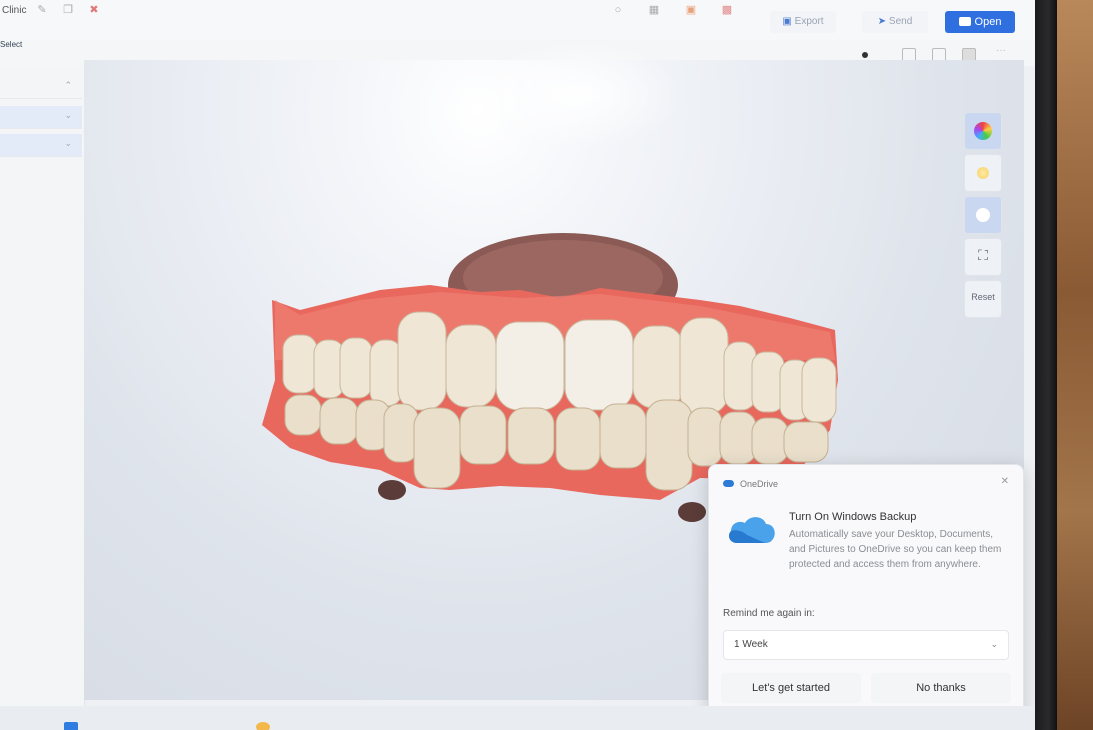  Describe the element at coordinates (68, 85) in the screenshot. I see `chevron-up-icon: ⌃` at that location.